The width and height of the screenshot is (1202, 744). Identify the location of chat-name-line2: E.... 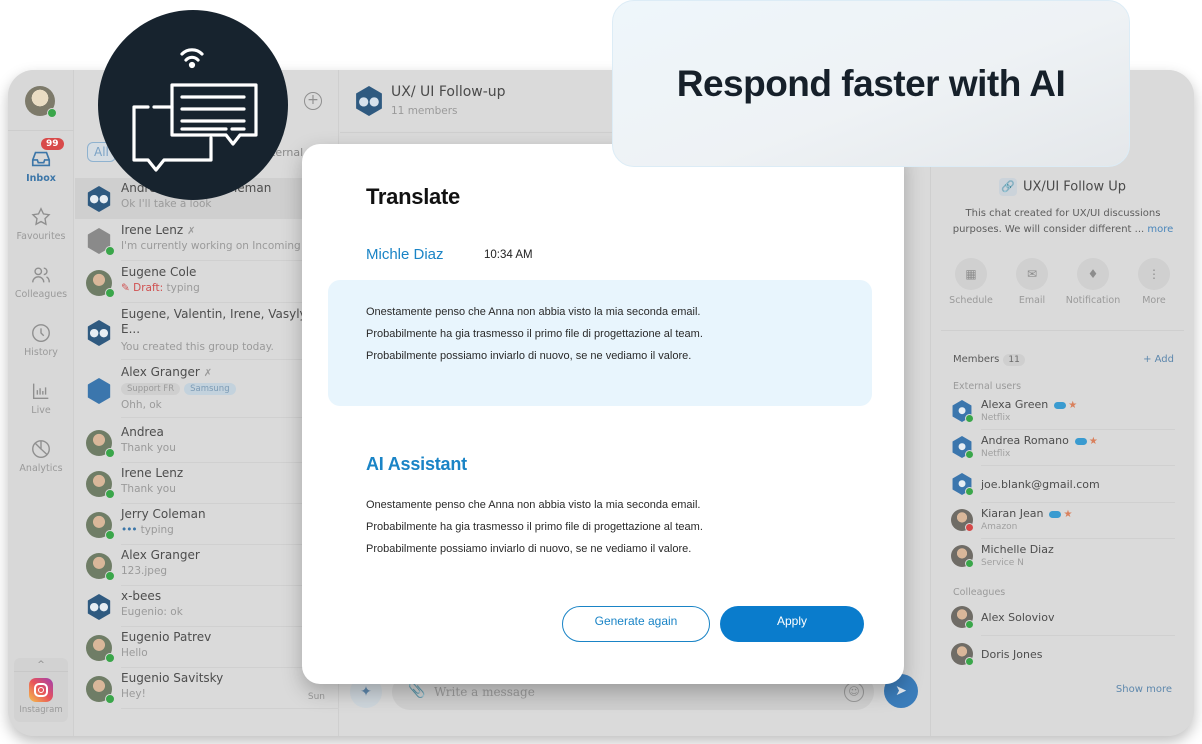
(131, 329).